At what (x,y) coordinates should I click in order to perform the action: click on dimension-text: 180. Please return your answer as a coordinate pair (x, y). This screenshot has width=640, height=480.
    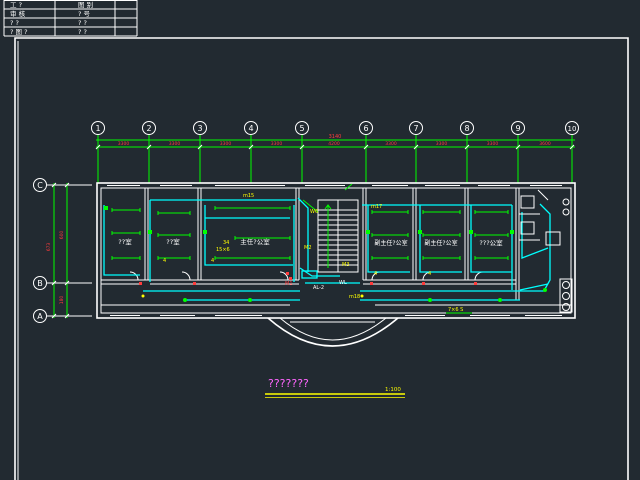
    Looking at the image, I should click on (62, 300).